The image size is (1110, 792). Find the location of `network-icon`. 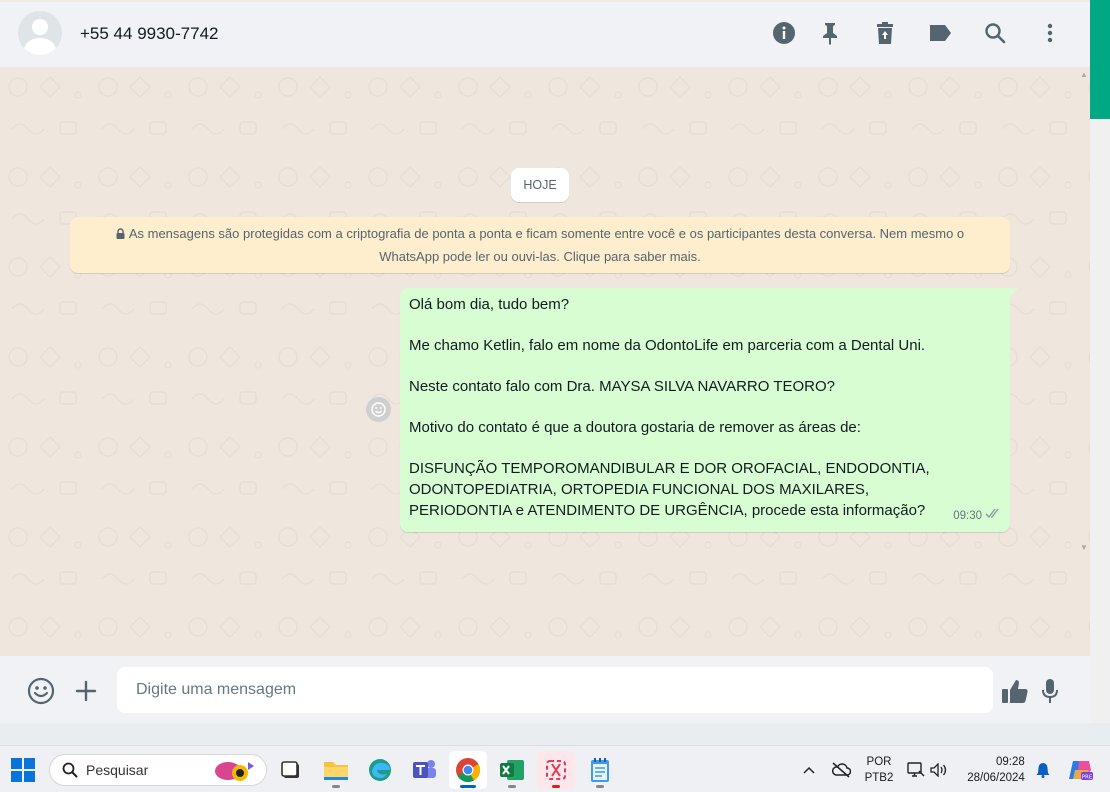

network-icon is located at coordinates (916, 769).